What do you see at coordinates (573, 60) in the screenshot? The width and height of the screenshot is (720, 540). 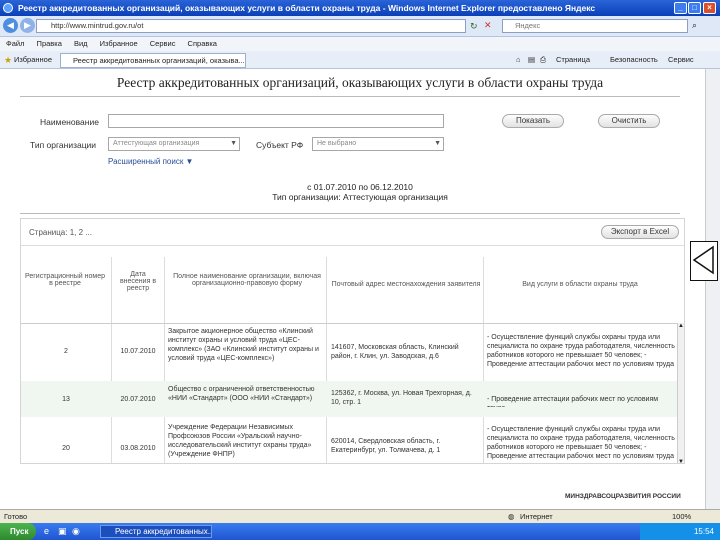 I see `command-page: Страница` at bounding box center [573, 60].